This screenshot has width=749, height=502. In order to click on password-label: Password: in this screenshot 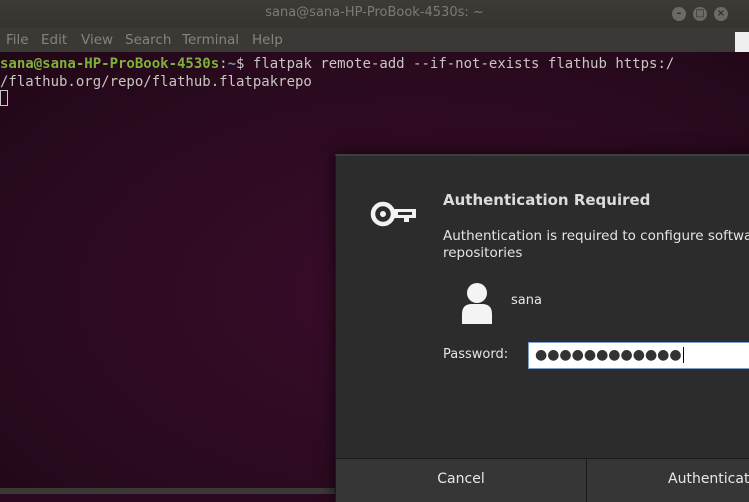, I will do `click(476, 354)`.